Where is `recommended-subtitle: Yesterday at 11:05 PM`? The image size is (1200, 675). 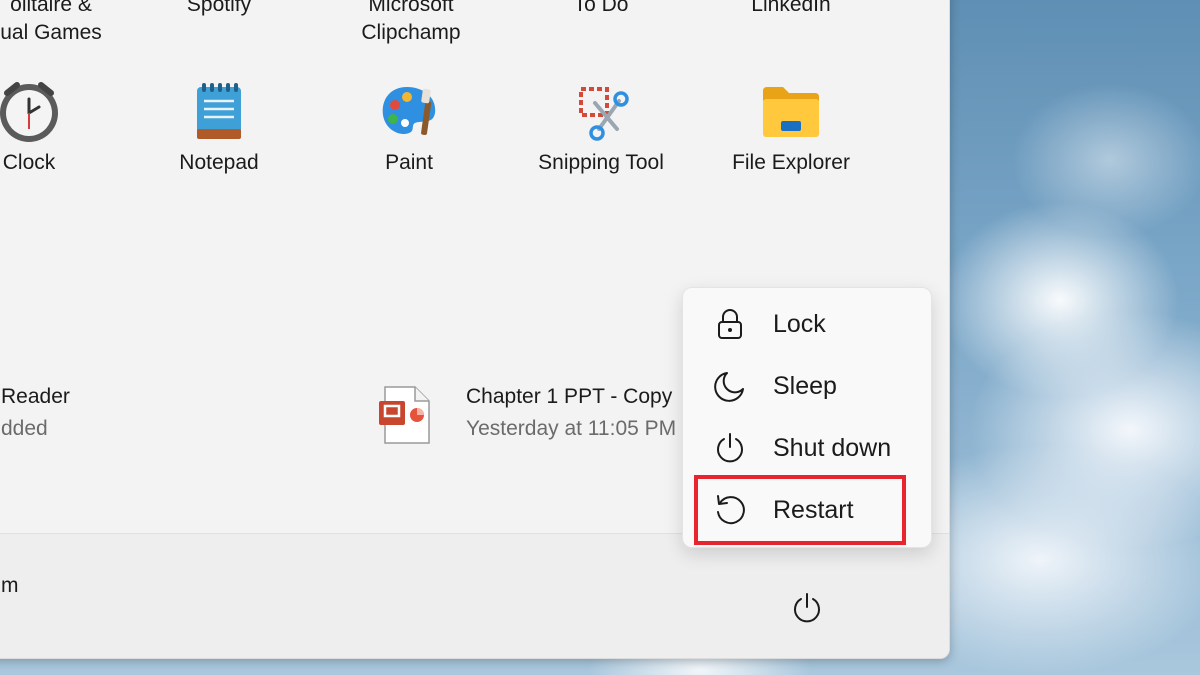 recommended-subtitle: Yesterday at 11:05 PM is located at coordinates (571, 428).